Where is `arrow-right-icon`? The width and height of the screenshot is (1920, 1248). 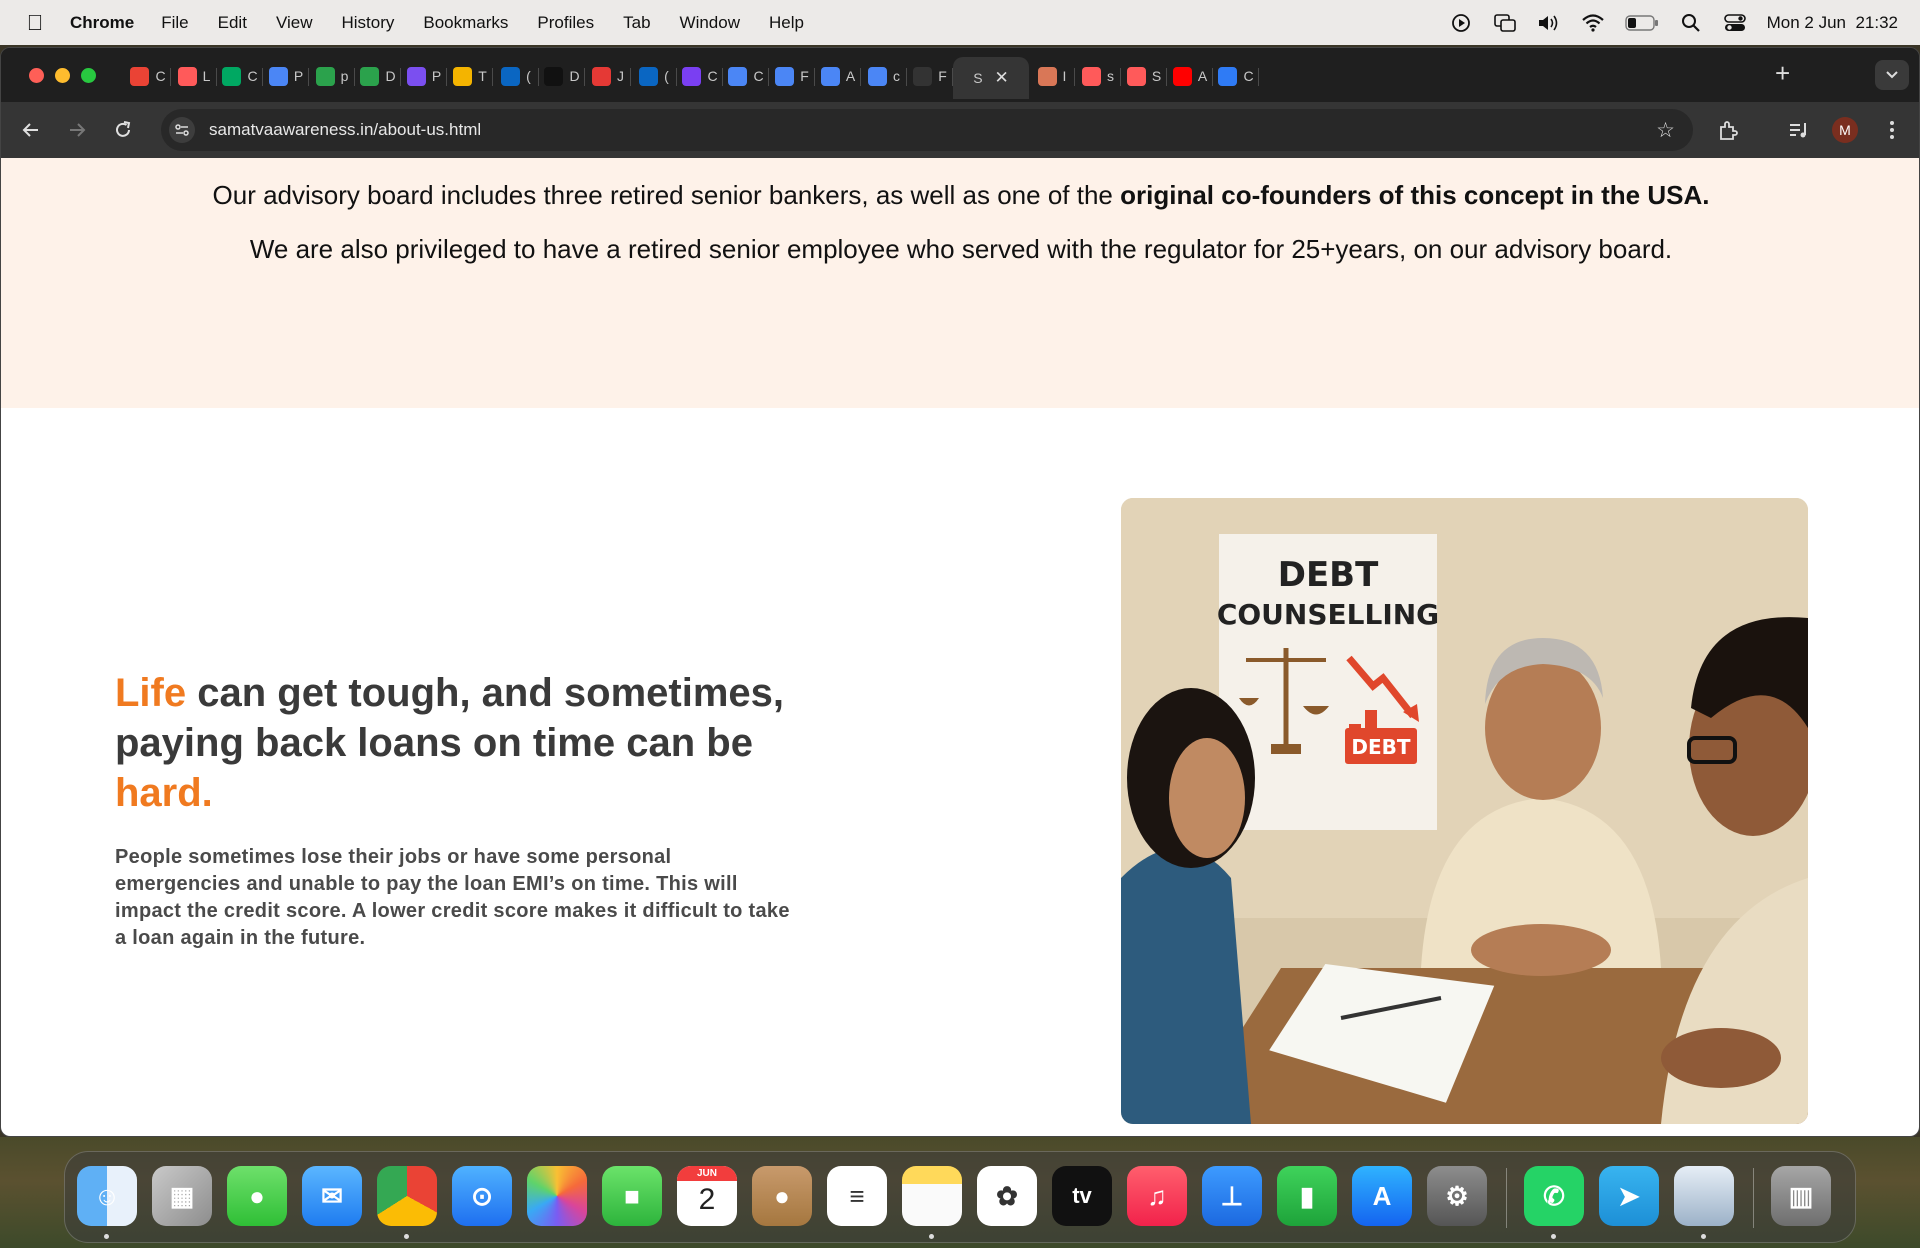 arrow-right-icon is located at coordinates (78, 130).